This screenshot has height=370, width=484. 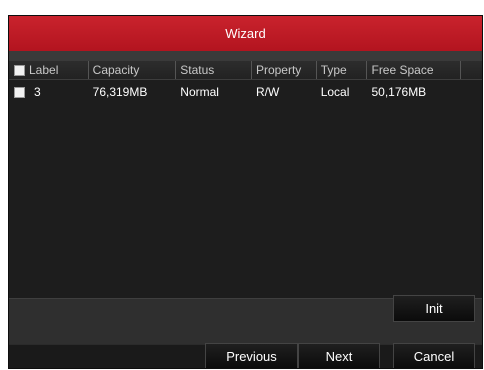 I want to click on cell-label: 3, so click(x=49, y=92).